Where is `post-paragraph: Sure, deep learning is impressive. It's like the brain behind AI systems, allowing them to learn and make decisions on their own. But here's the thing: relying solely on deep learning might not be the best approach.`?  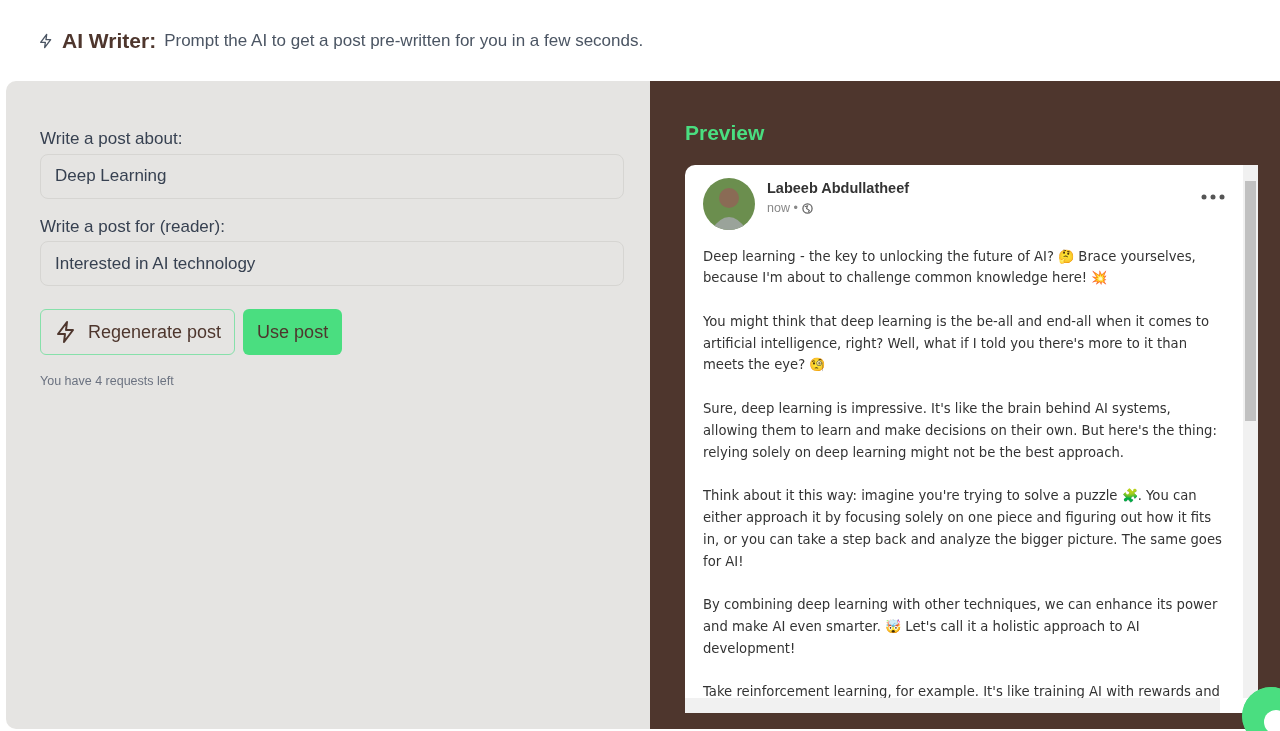 post-paragraph: Sure, deep learning is impressive. It's like the brain behind AI systems, allowing them to learn and make decisions on their own. But here's the thing: relying solely on deep learning might not be the best approach. is located at coordinates (960, 431).